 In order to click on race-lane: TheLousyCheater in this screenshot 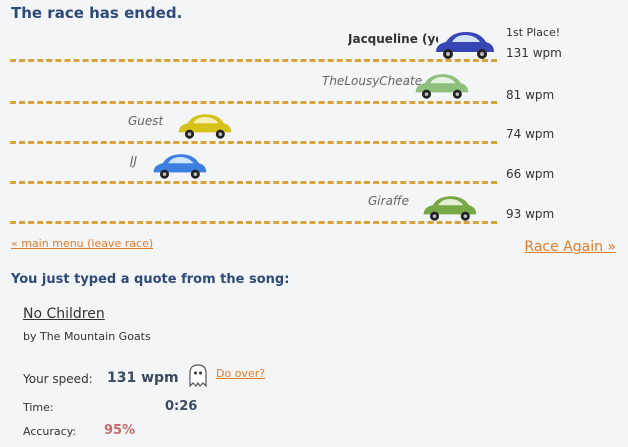, I will do `click(253, 85)`.